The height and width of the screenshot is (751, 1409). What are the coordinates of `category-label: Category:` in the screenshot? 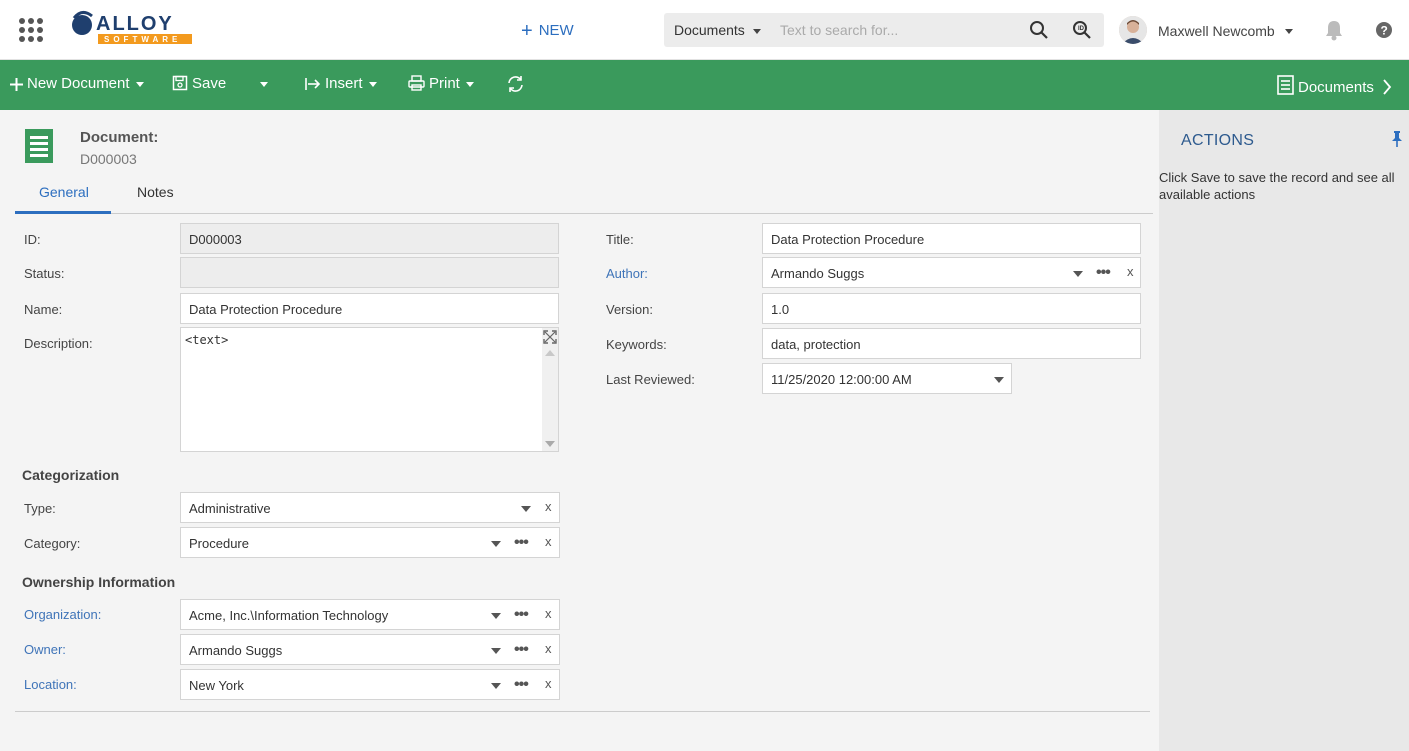 It's located at (52, 543).